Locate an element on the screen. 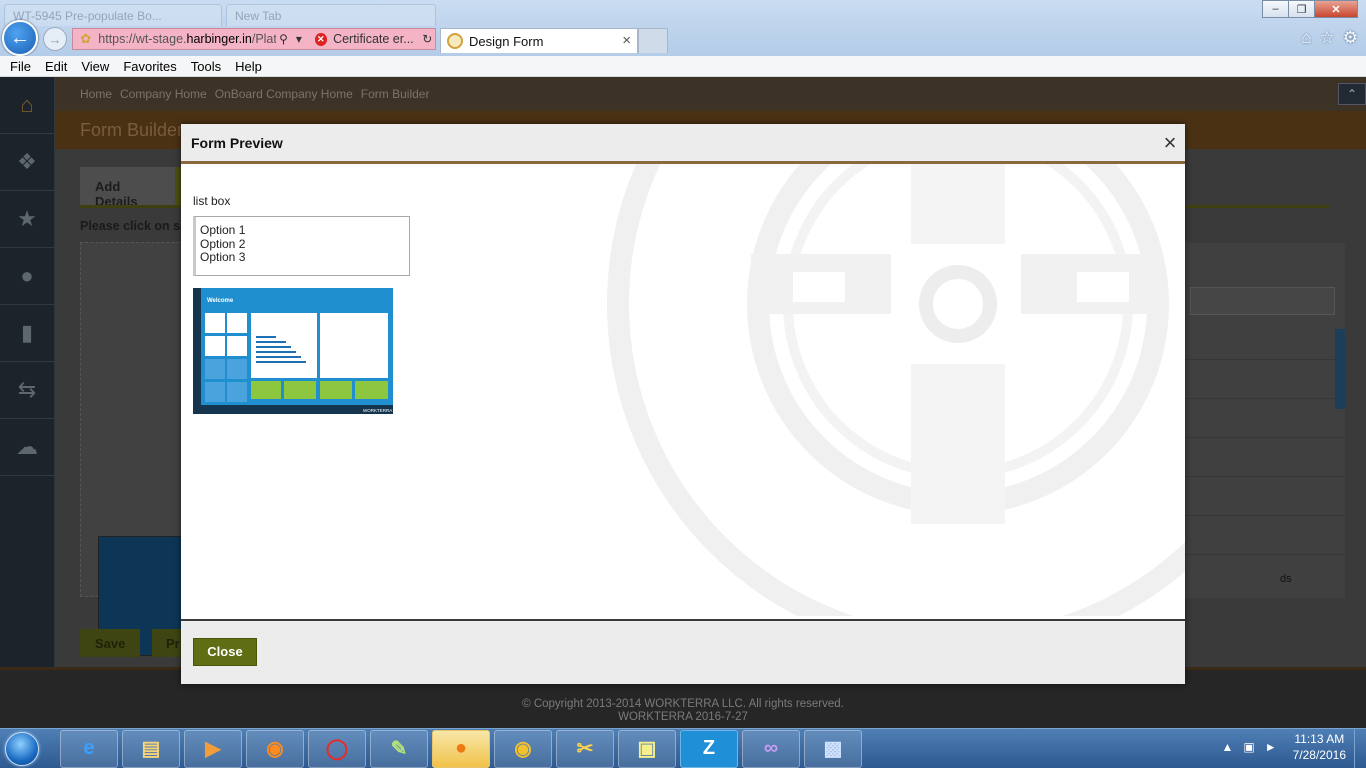 The width and height of the screenshot is (1366, 768). internet-explorer-icon: e is located at coordinates (89, 748).